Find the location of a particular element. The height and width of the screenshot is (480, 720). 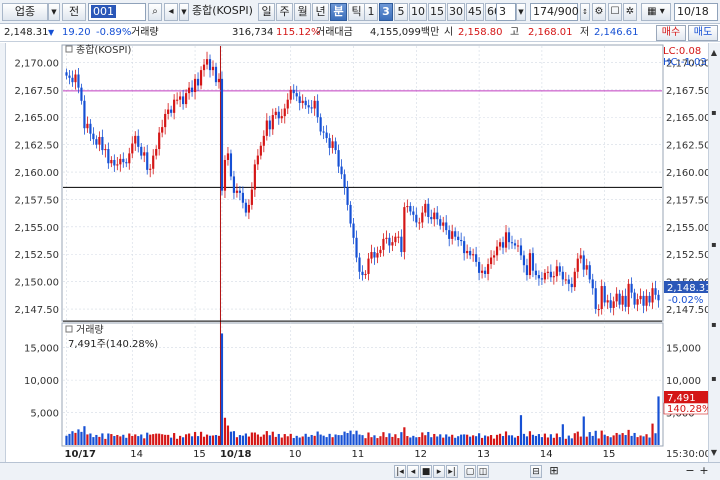

minute-option: 30 is located at coordinates (456, 12).